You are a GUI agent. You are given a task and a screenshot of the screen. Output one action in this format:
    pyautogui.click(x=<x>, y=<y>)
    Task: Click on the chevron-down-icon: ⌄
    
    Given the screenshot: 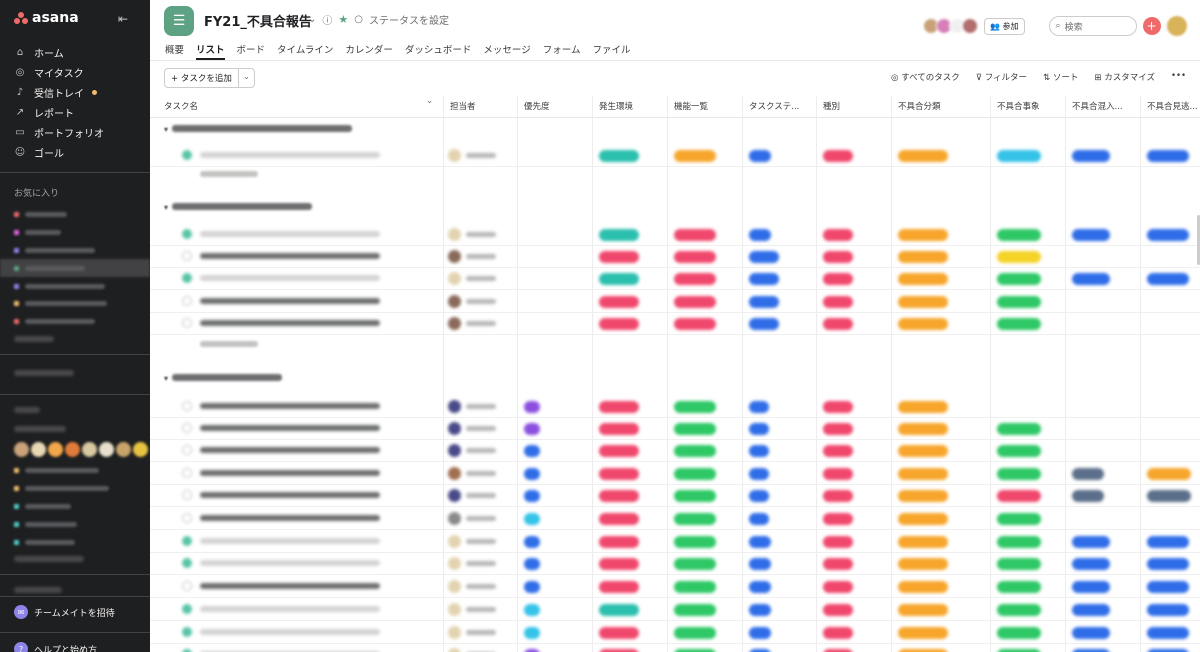 What is the action you would take?
    pyautogui.click(x=312, y=19)
    